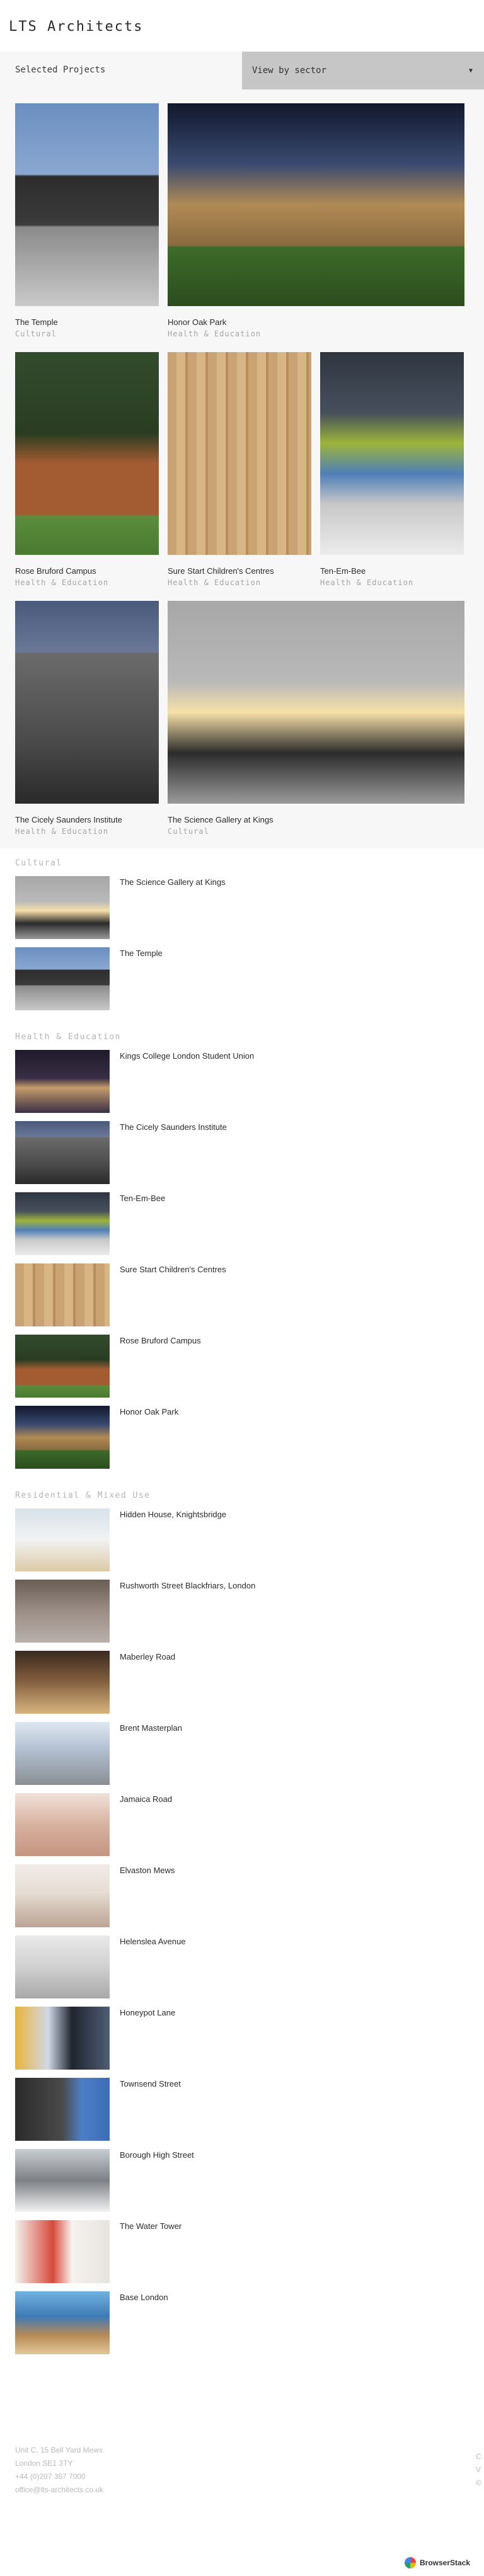  I want to click on list-item: Sure Start Children's Centres, so click(242, 1299).